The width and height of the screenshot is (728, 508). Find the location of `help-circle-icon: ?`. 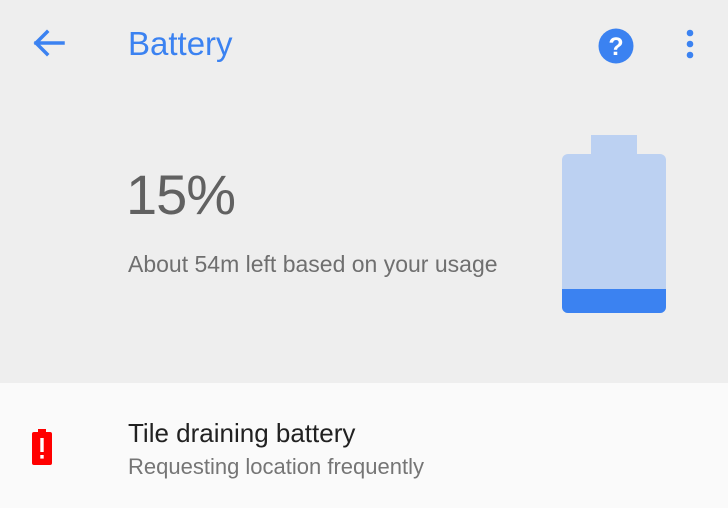

help-circle-icon: ? is located at coordinates (616, 46).